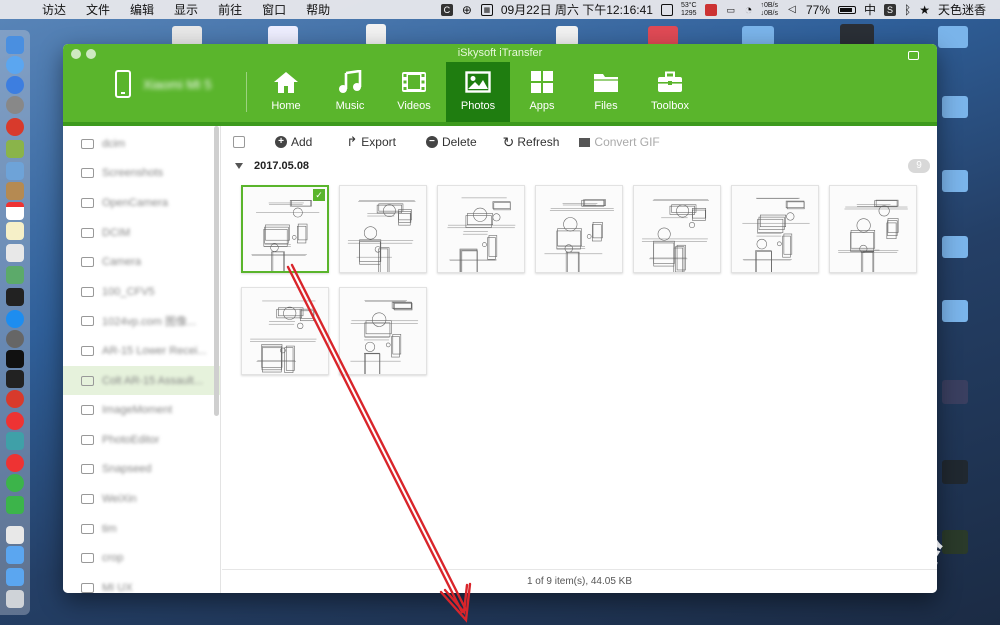 This screenshot has height=625, width=1000. What do you see at coordinates (924, 10) in the screenshot?
I see `star-icon: ★` at bounding box center [924, 10].